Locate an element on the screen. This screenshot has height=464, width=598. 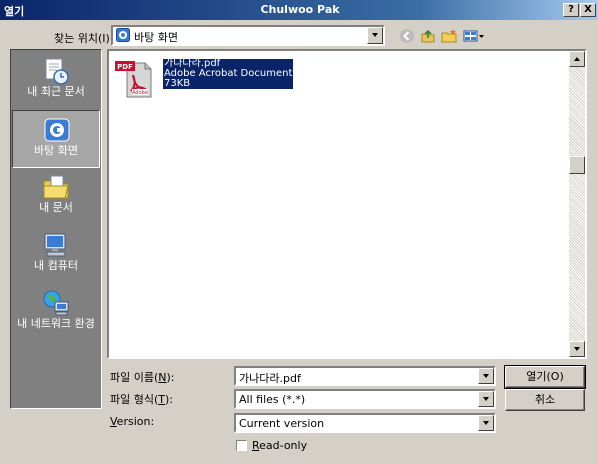
look-in-dropdown: 바탕 화면 is located at coordinates (248, 35).